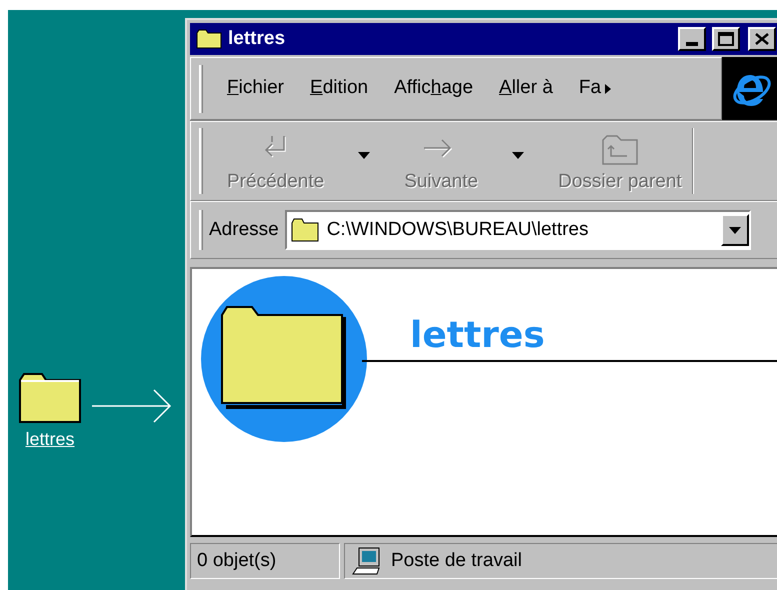 Image resolution: width=777 pixels, height=590 pixels. What do you see at coordinates (692, 39) in the screenshot?
I see `minimize-button` at bounding box center [692, 39].